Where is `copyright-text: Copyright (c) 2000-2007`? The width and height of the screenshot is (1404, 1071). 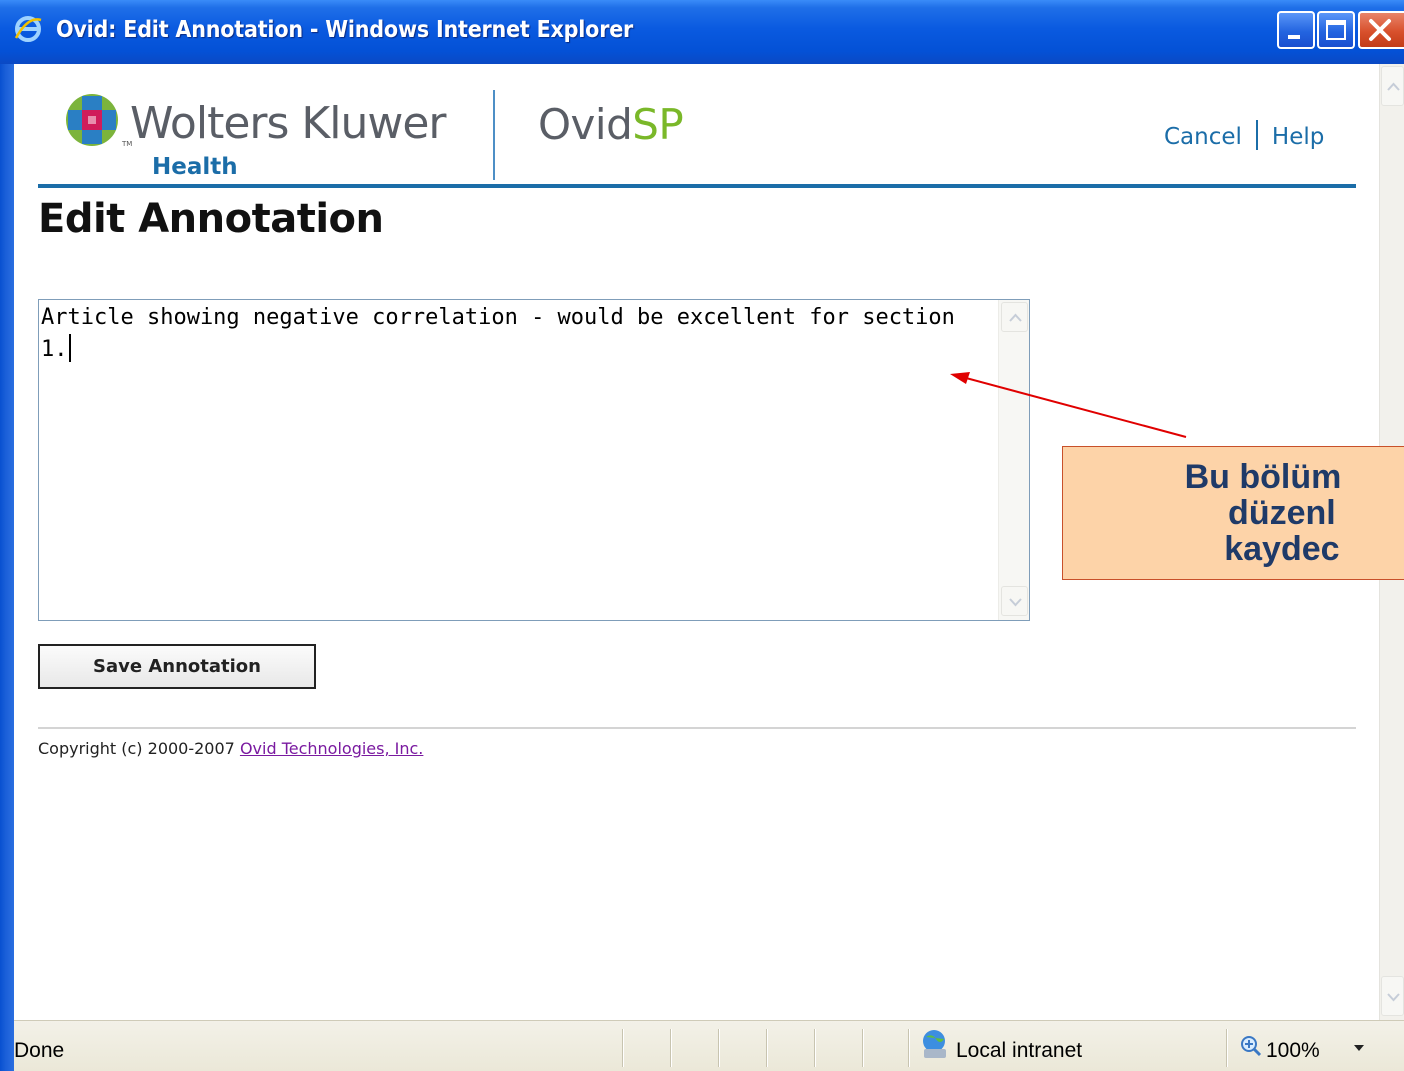
copyright-text: Copyright (c) 2000-2007 is located at coordinates (139, 748).